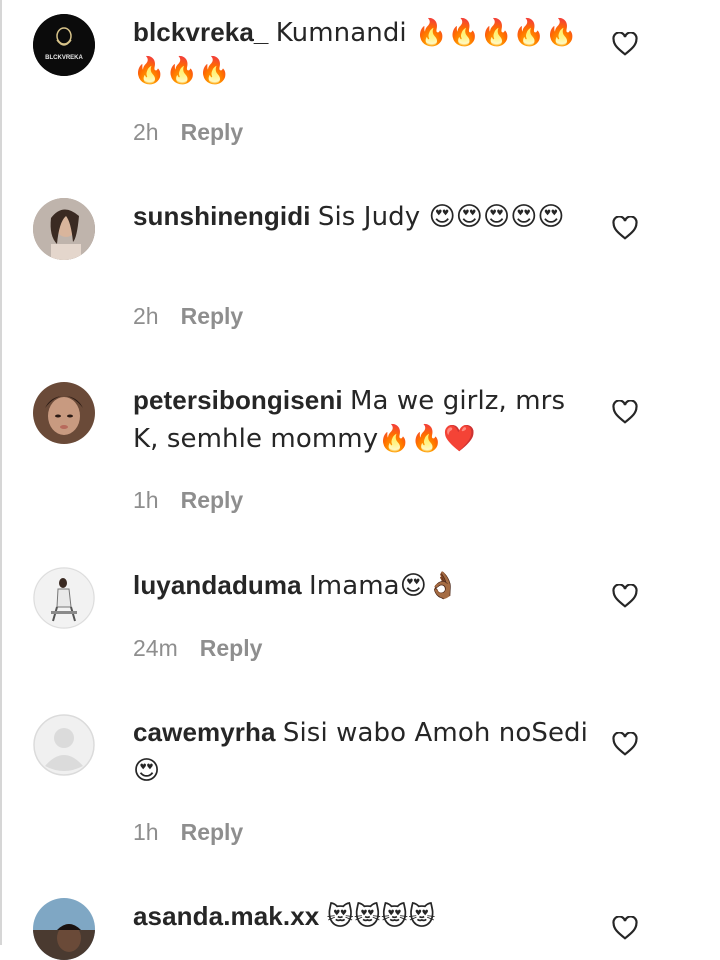 The width and height of the screenshot is (720, 960). Describe the element at coordinates (64, 58) in the screenshot. I see `avatar-logo-text: BLCKVREKA` at that location.